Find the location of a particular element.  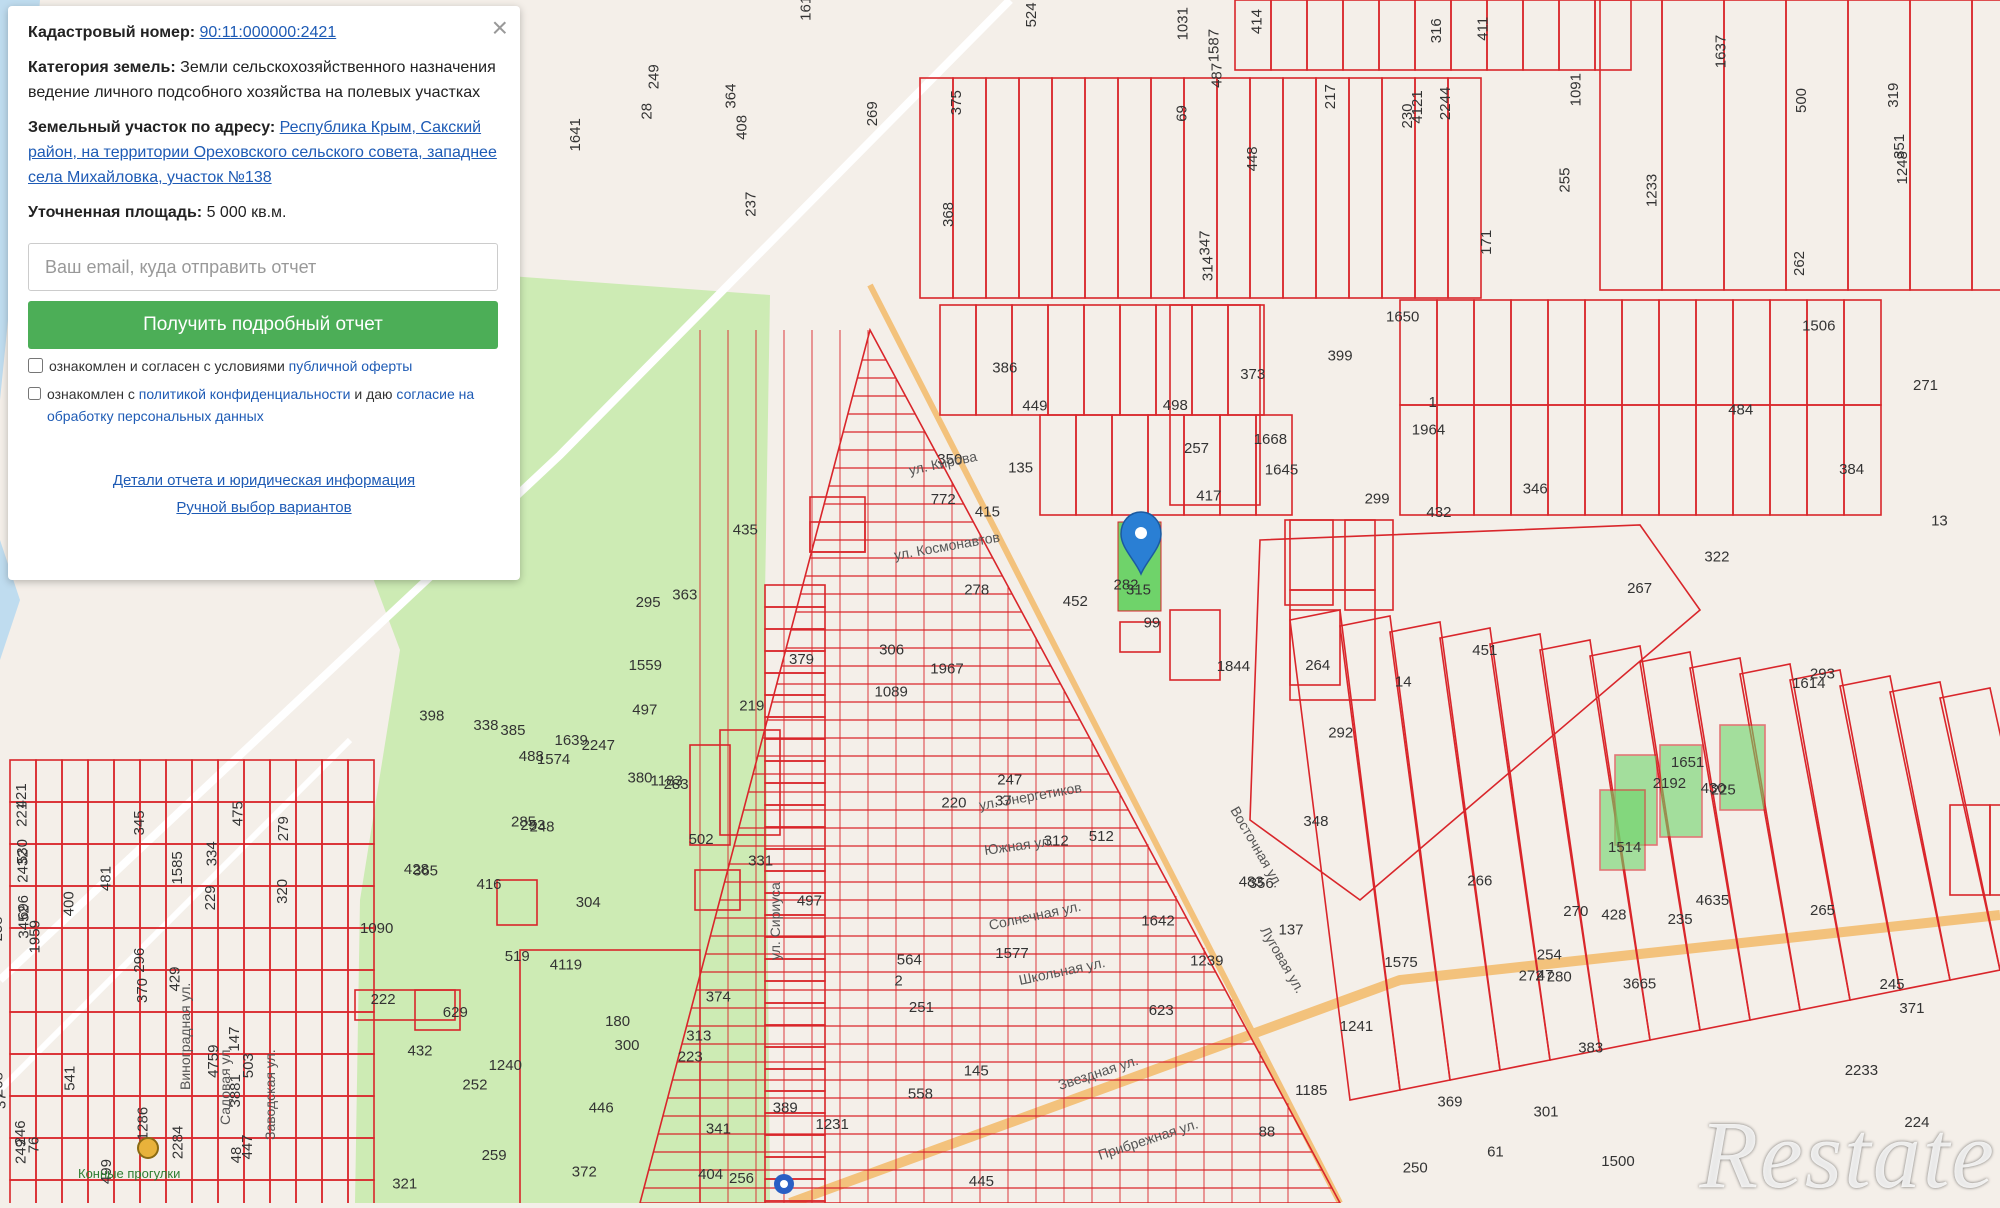

plot-label: 445 is located at coordinates (981, 1181).